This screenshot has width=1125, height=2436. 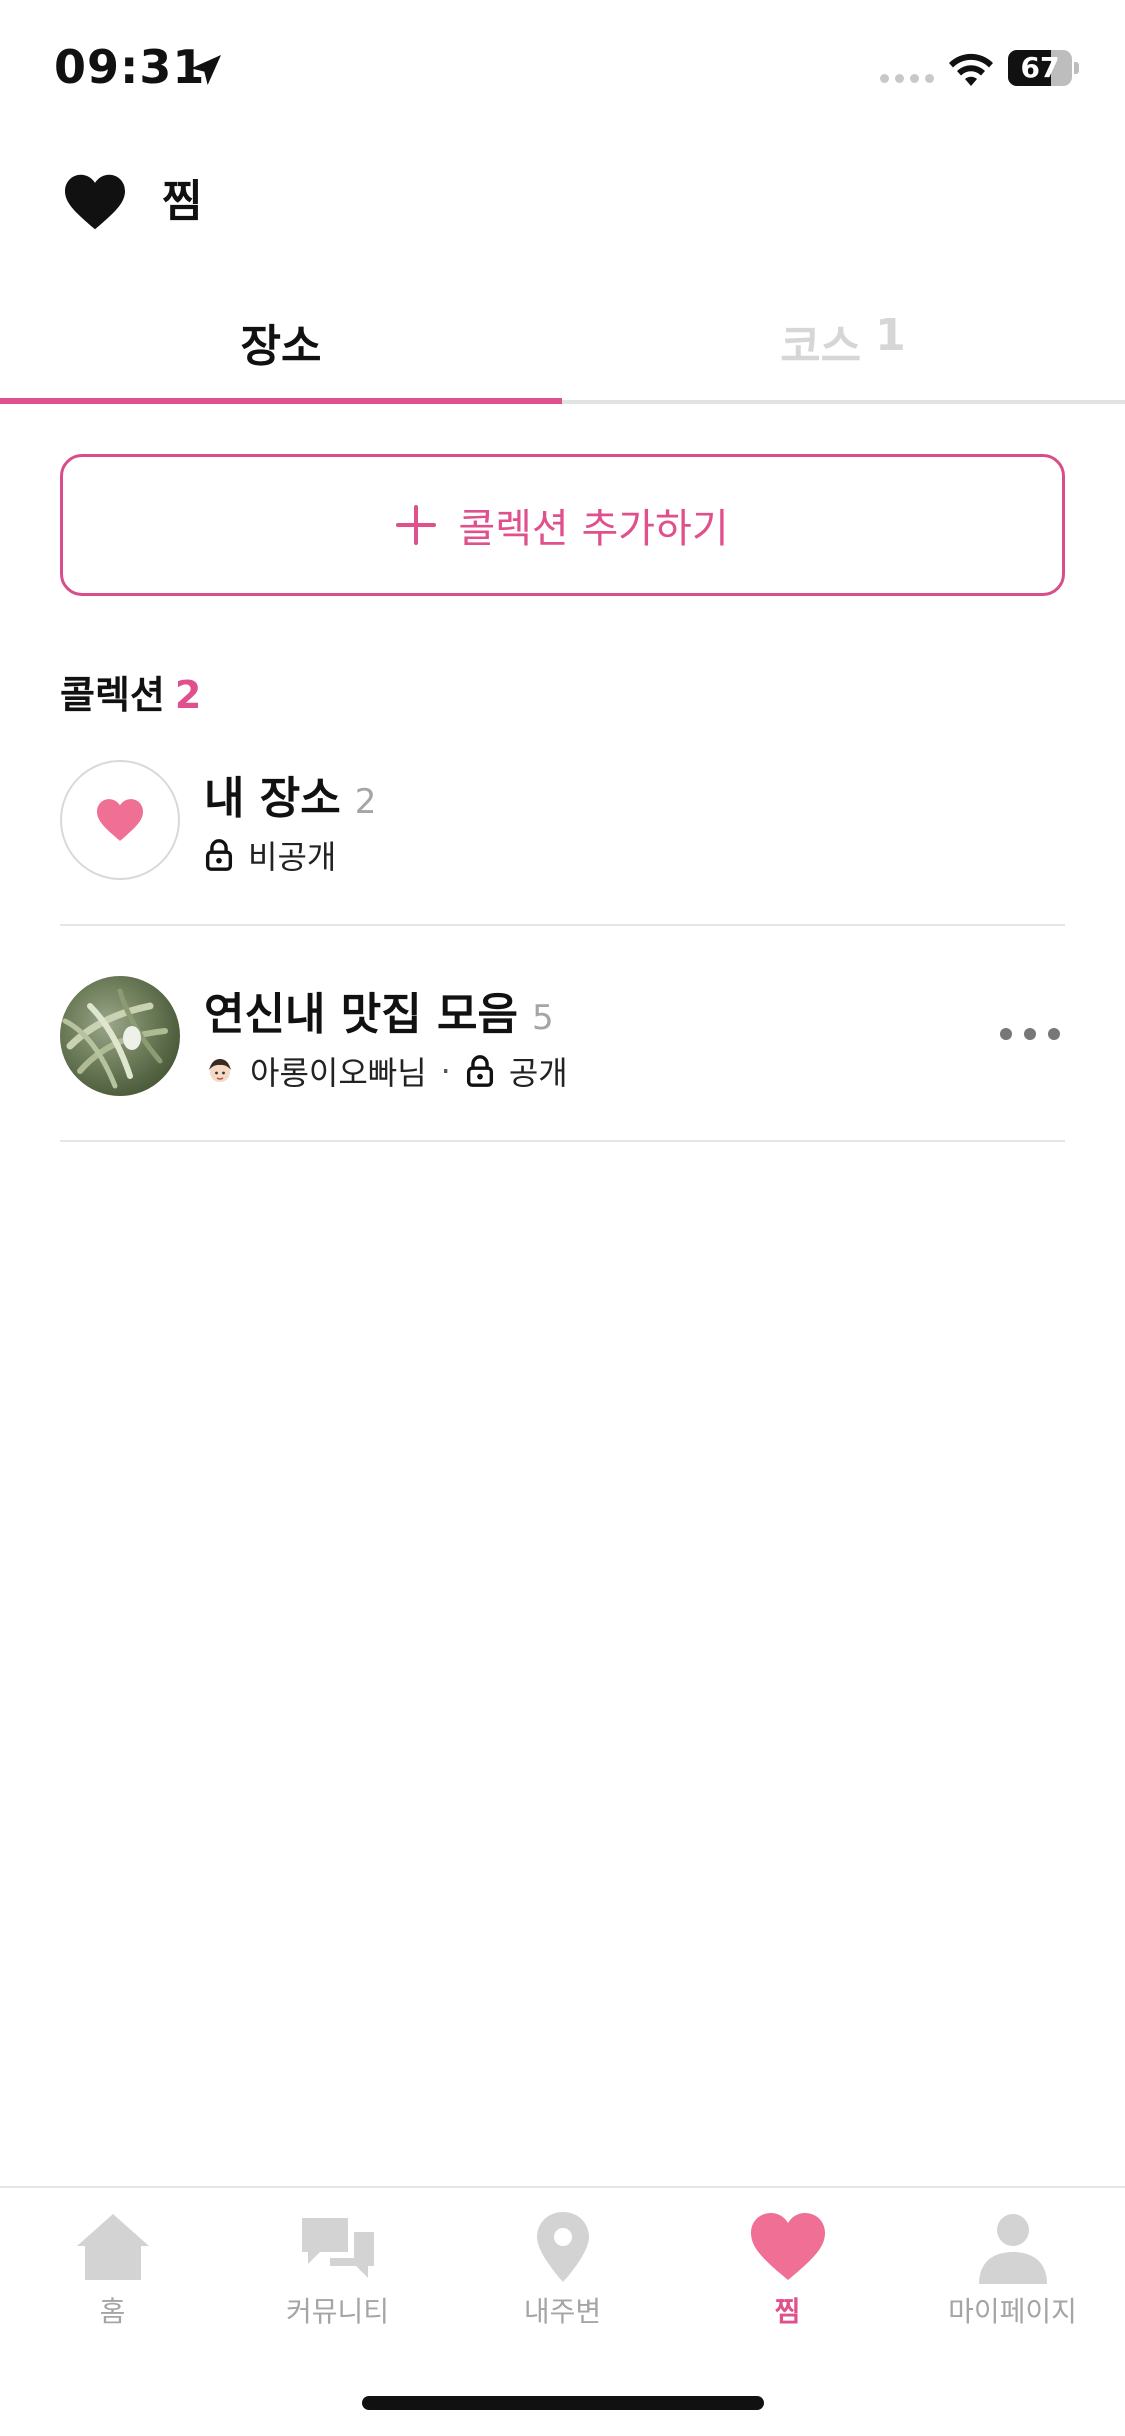 I want to click on collection-thumbnail, so click(x=120, y=820).